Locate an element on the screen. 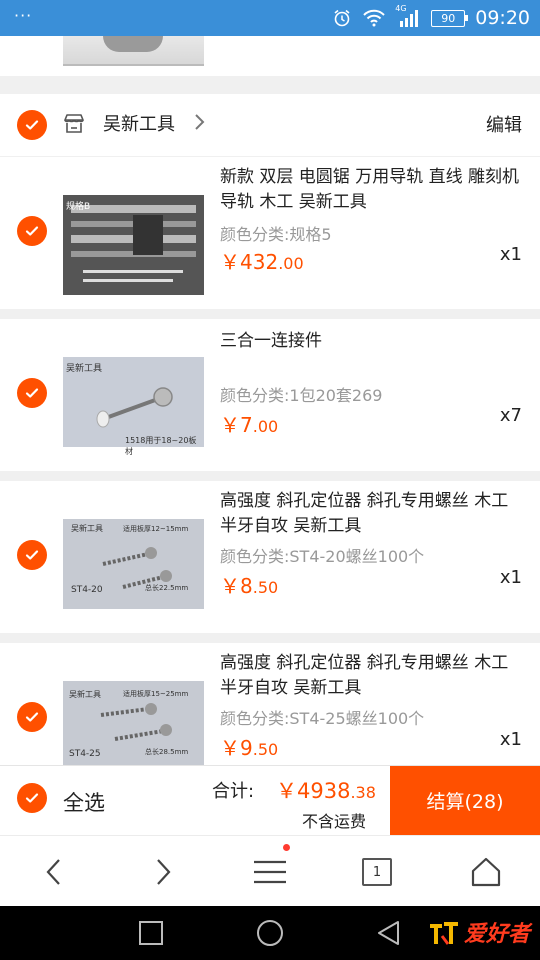 The image size is (540, 960). wifi-icon is located at coordinates (374, 18).